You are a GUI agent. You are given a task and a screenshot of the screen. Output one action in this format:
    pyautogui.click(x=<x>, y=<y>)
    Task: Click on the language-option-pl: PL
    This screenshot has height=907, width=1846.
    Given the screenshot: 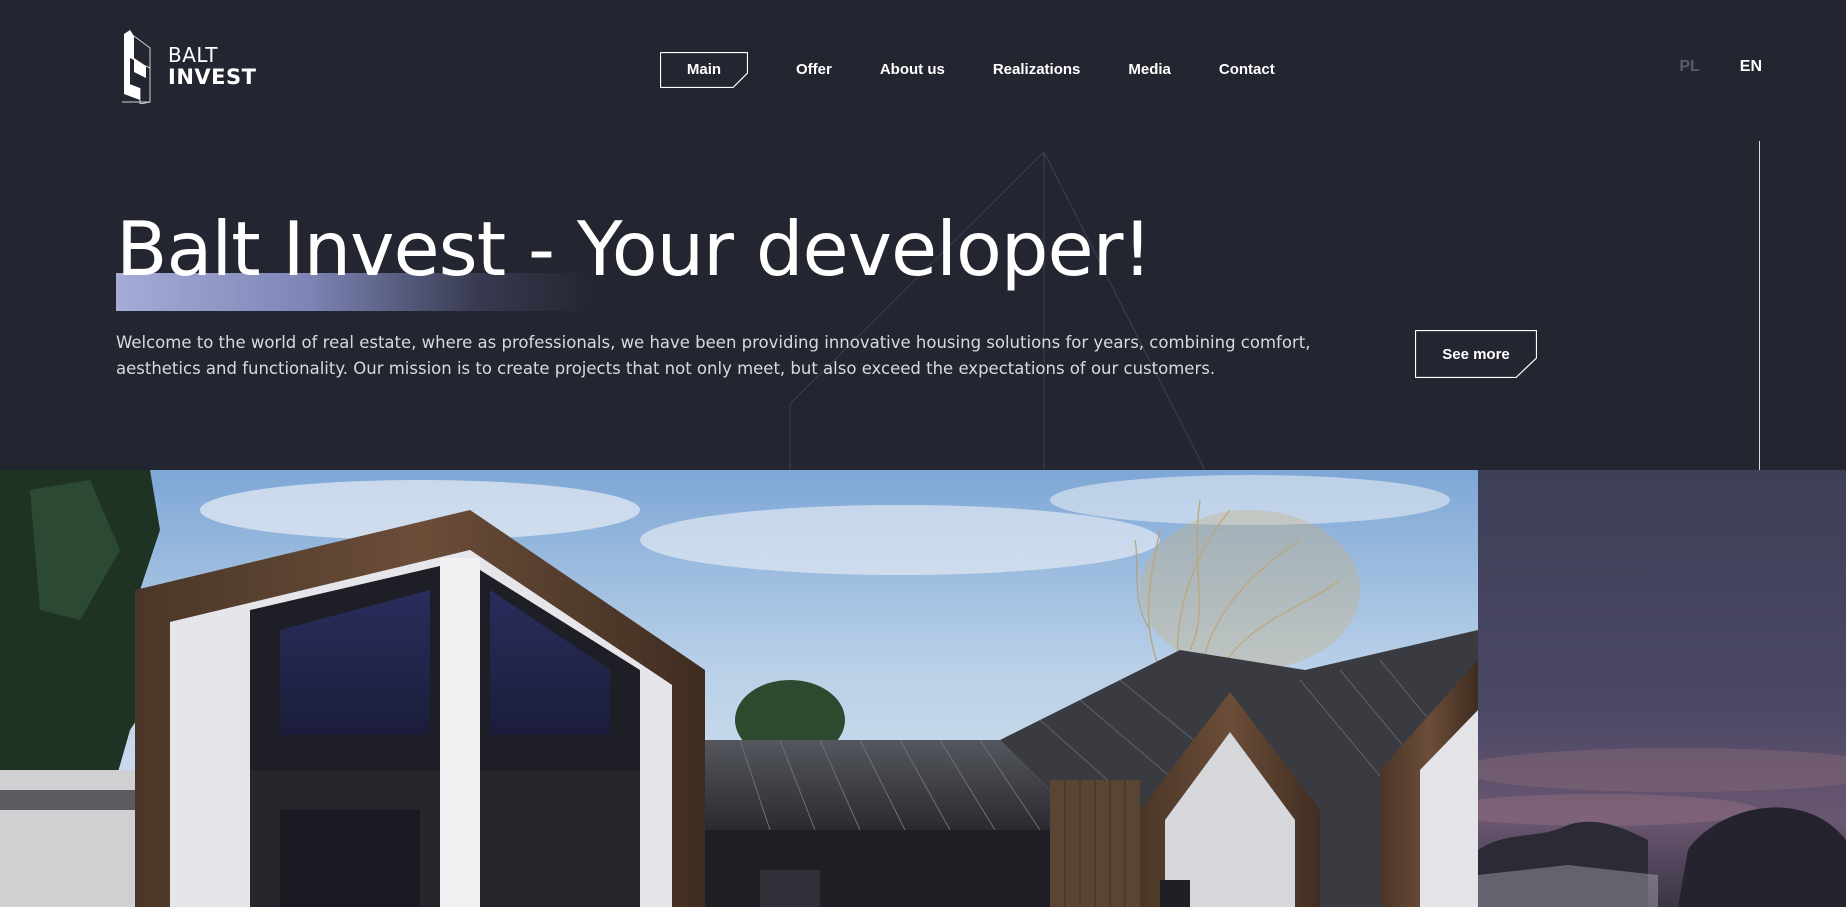 What is the action you would take?
    pyautogui.click(x=1689, y=67)
    